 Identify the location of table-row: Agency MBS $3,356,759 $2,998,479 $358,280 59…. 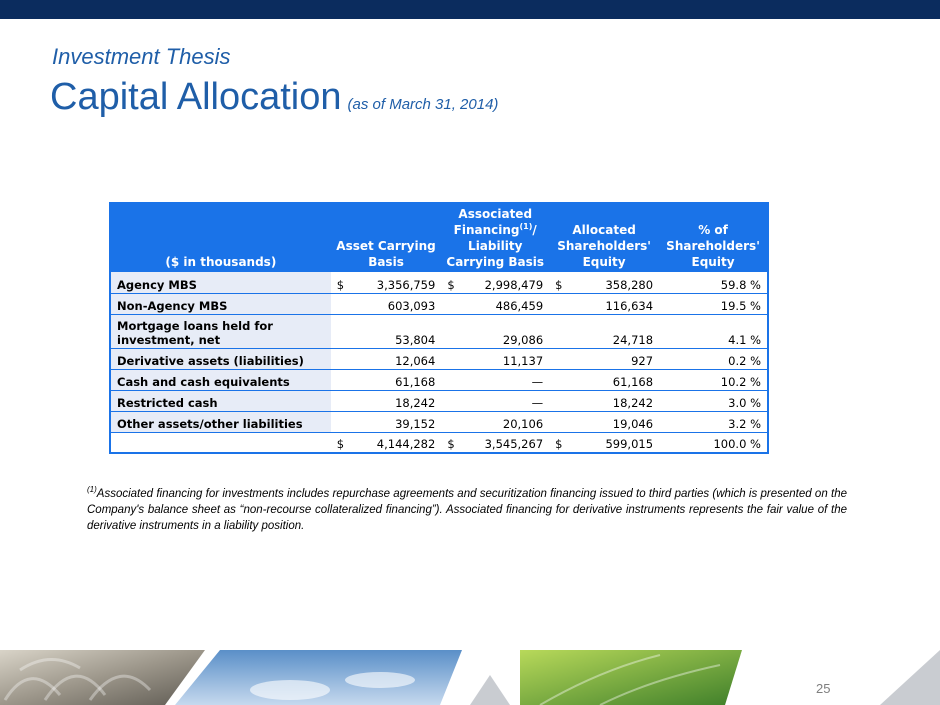
(439, 283).